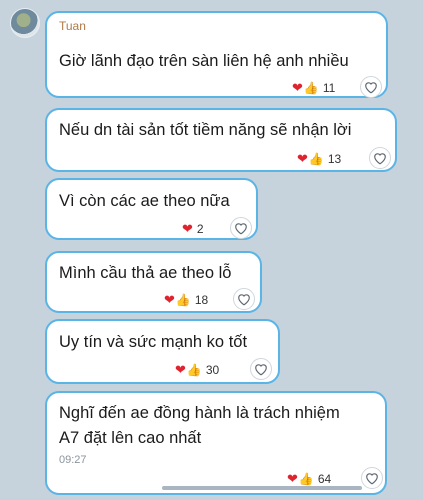 This screenshot has width=423, height=500. I want to click on message-bubble: Vì còn các ae theo nữa ❤ 2, so click(151, 209).